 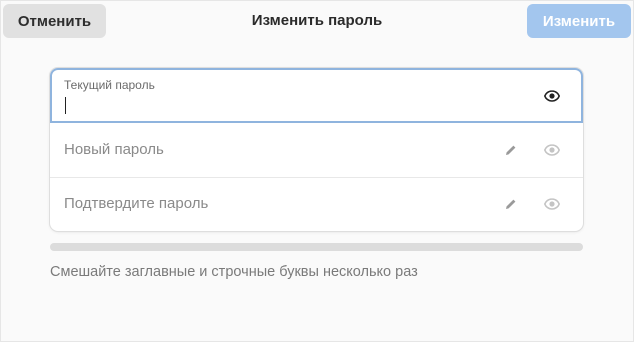 What do you see at coordinates (317, 21) in the screenshot?
I see `header-bar: Отменить Изменить пароль Изменить` at bounding box center [317, 21].